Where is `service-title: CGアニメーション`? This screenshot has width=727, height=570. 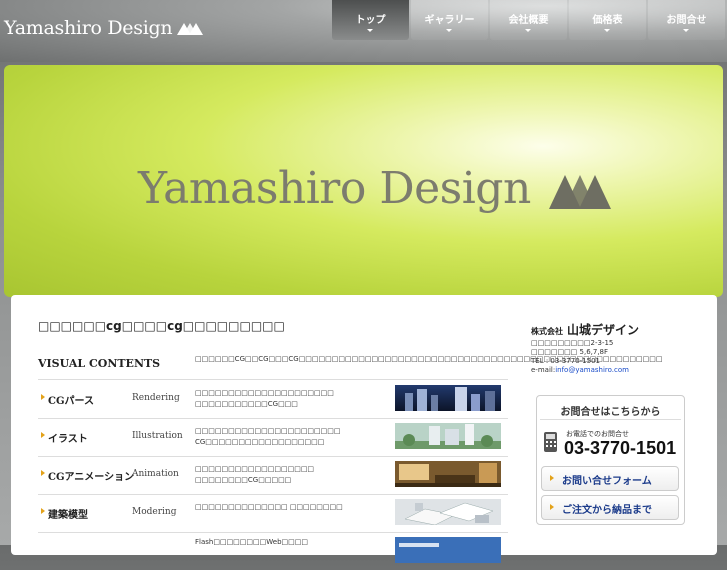 service-title: CGアニメーション is located at coordinates (91, 475).